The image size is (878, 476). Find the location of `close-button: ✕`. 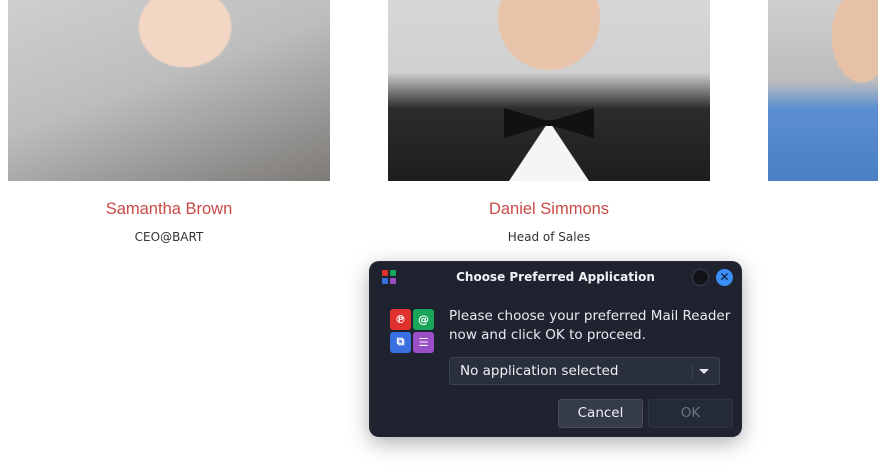

close-button: ✕ is located at coordinates (724, 277).